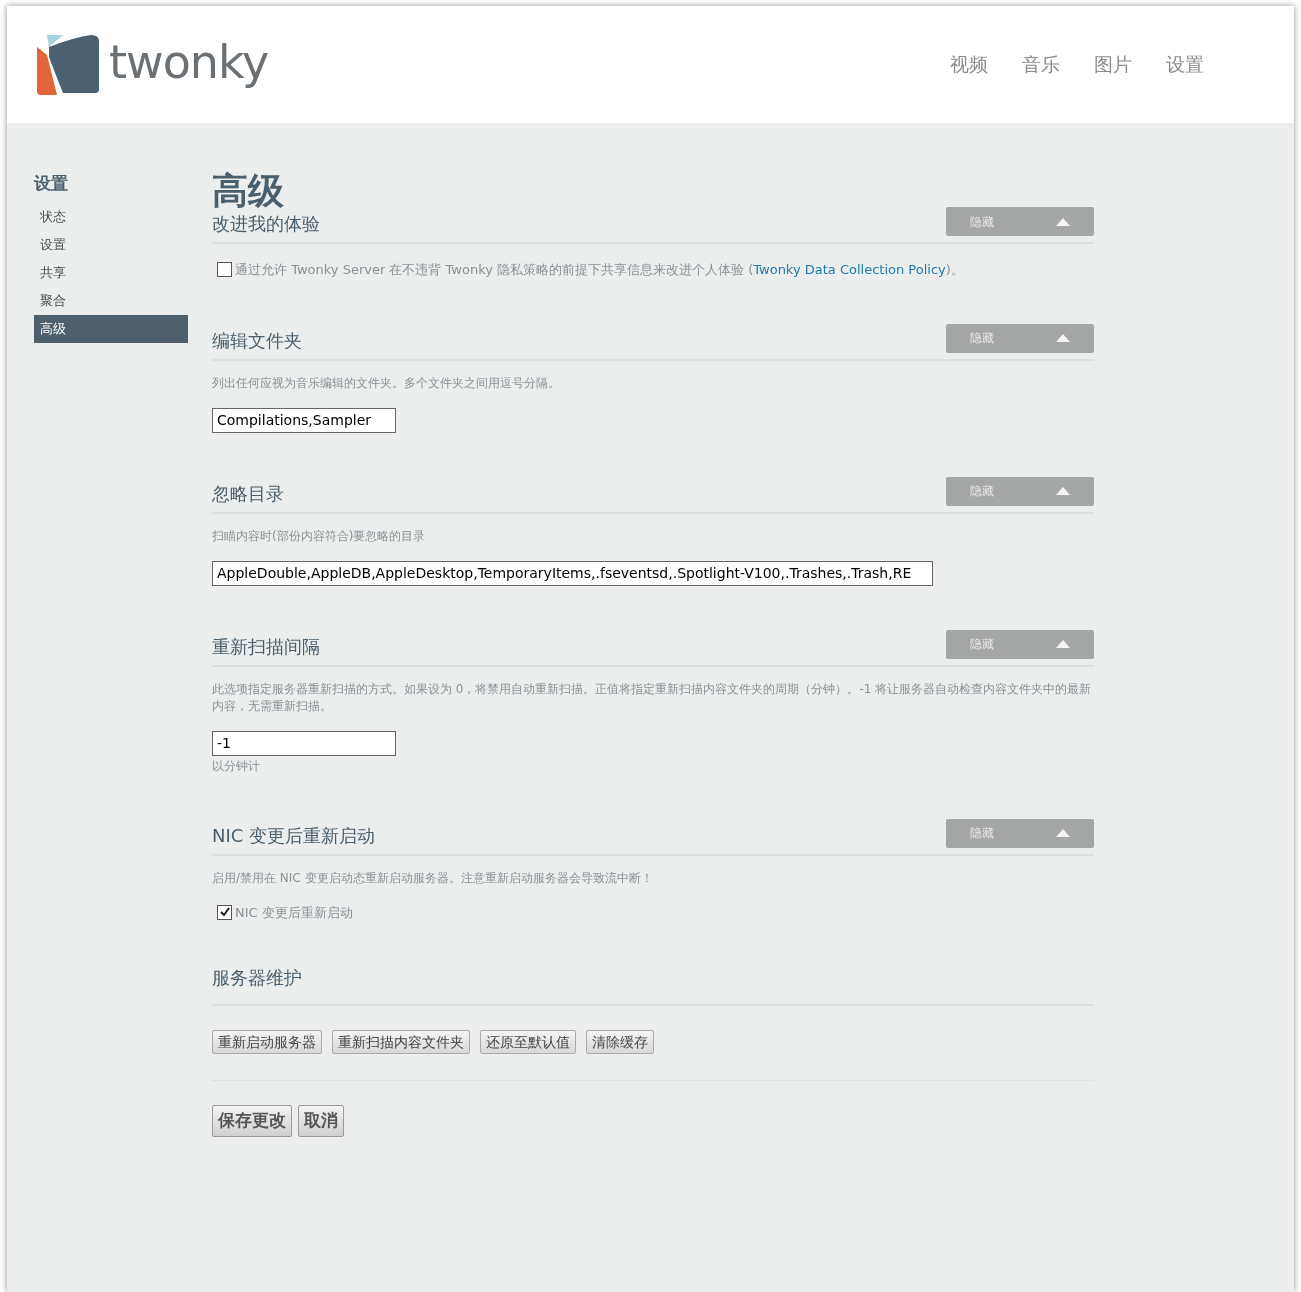 This screenshot has height=1292, width=1301. What do you see at coordinates (599, 270) in the screenshot?
I see `checkbox-label: 通过允许 Twonky Server 在不违背 Twonky 隐私策略的前提下共享信息来改进个人体验 (Twonky Data Collection Policy)。` at bounding box center [599, 270].